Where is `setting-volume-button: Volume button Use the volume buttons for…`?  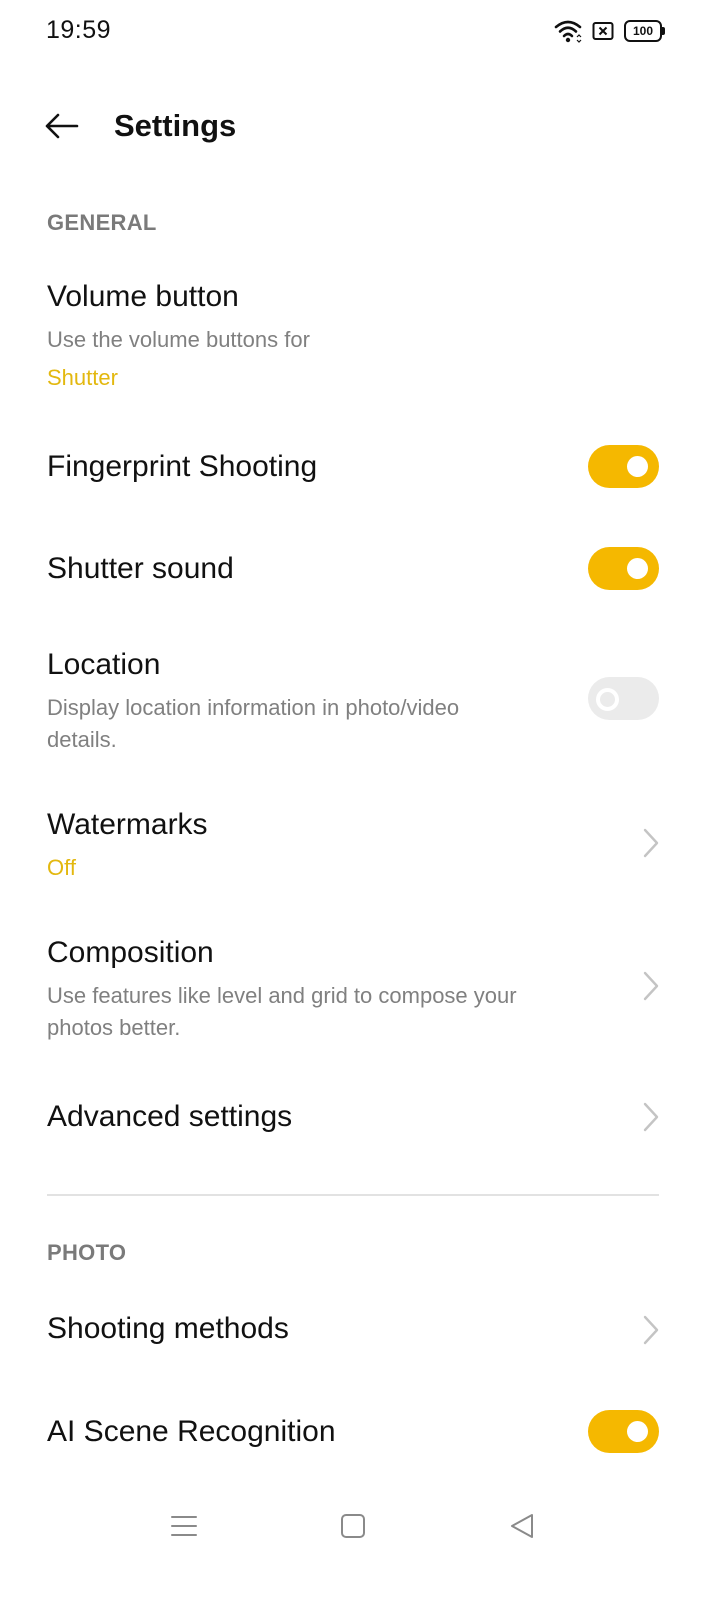 setting-volume-button: Volume button Use the volume buttons for… is located at coordinates (360, 335).